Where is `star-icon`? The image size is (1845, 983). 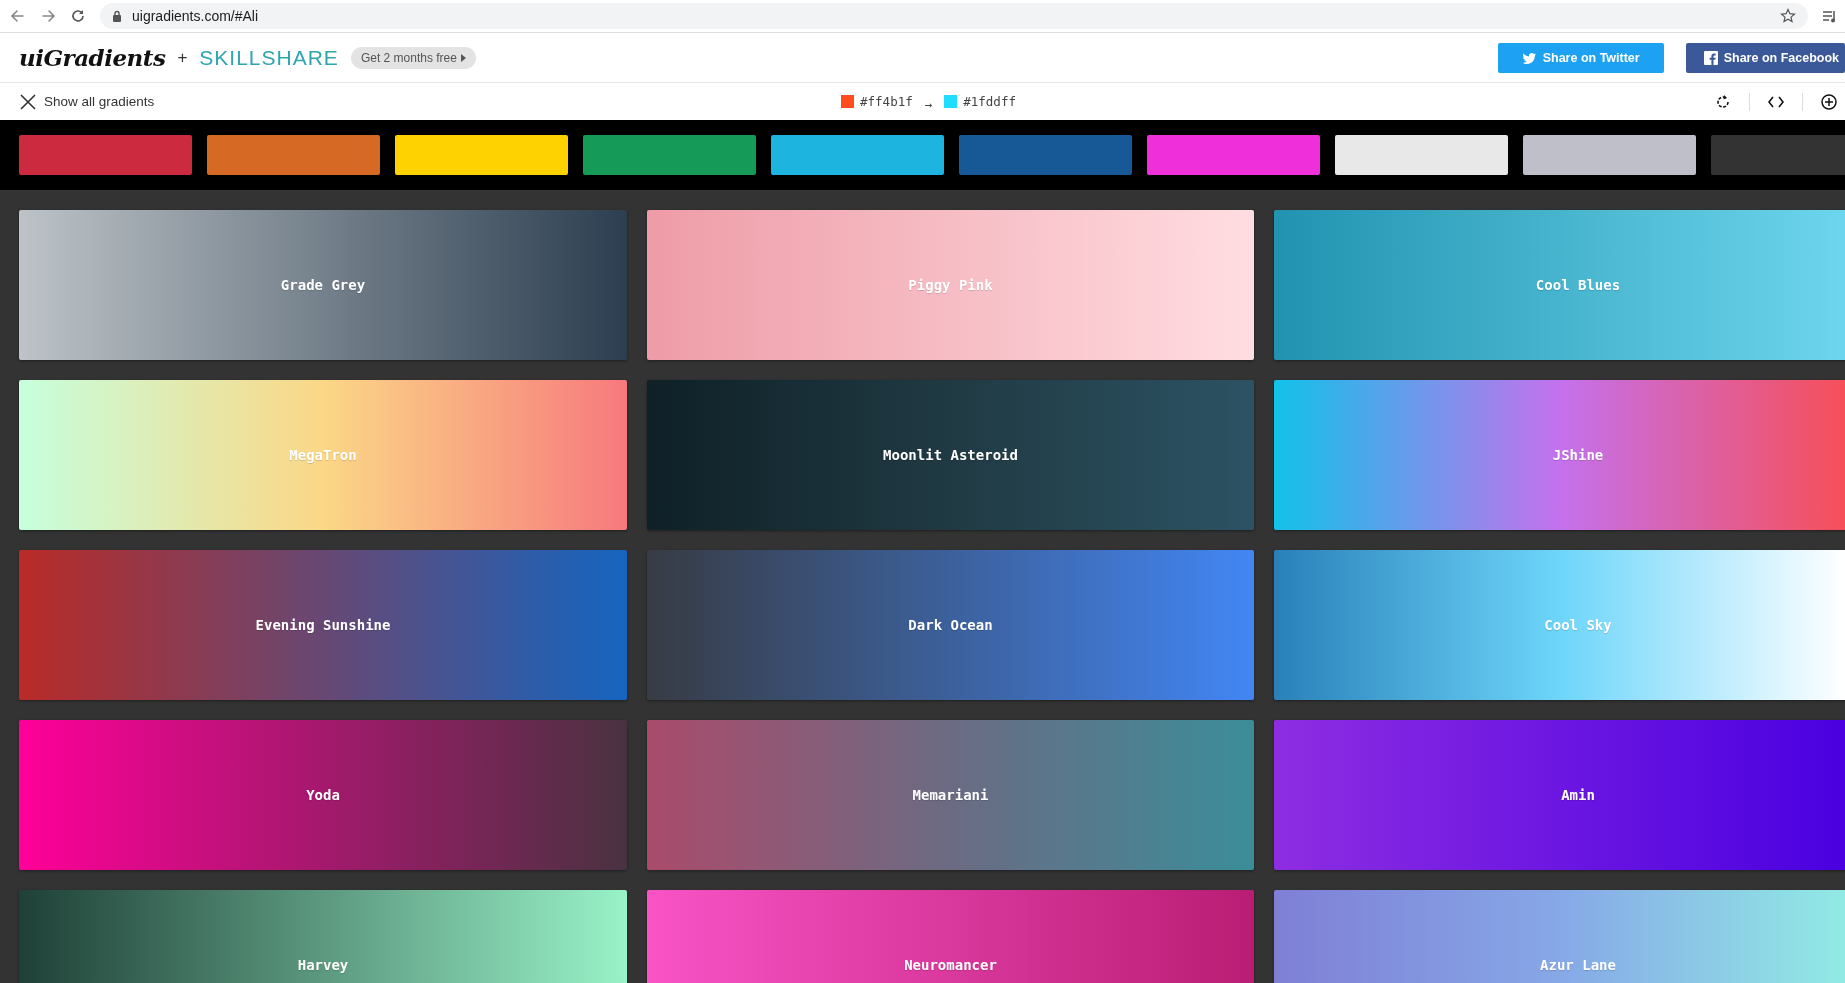
star-icon is located at coordinates (1788, 16).